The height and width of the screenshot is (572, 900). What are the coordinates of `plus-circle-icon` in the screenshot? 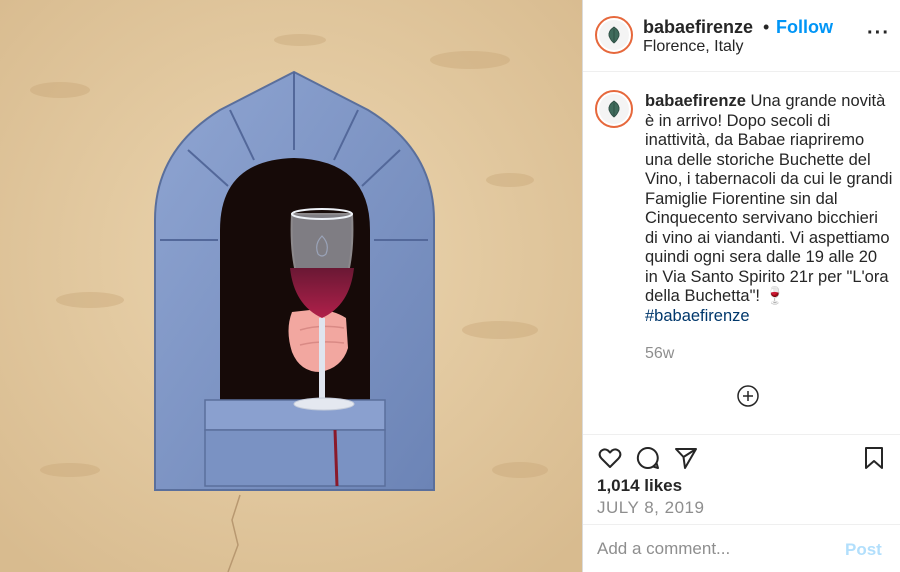 It's located at (748, 396).